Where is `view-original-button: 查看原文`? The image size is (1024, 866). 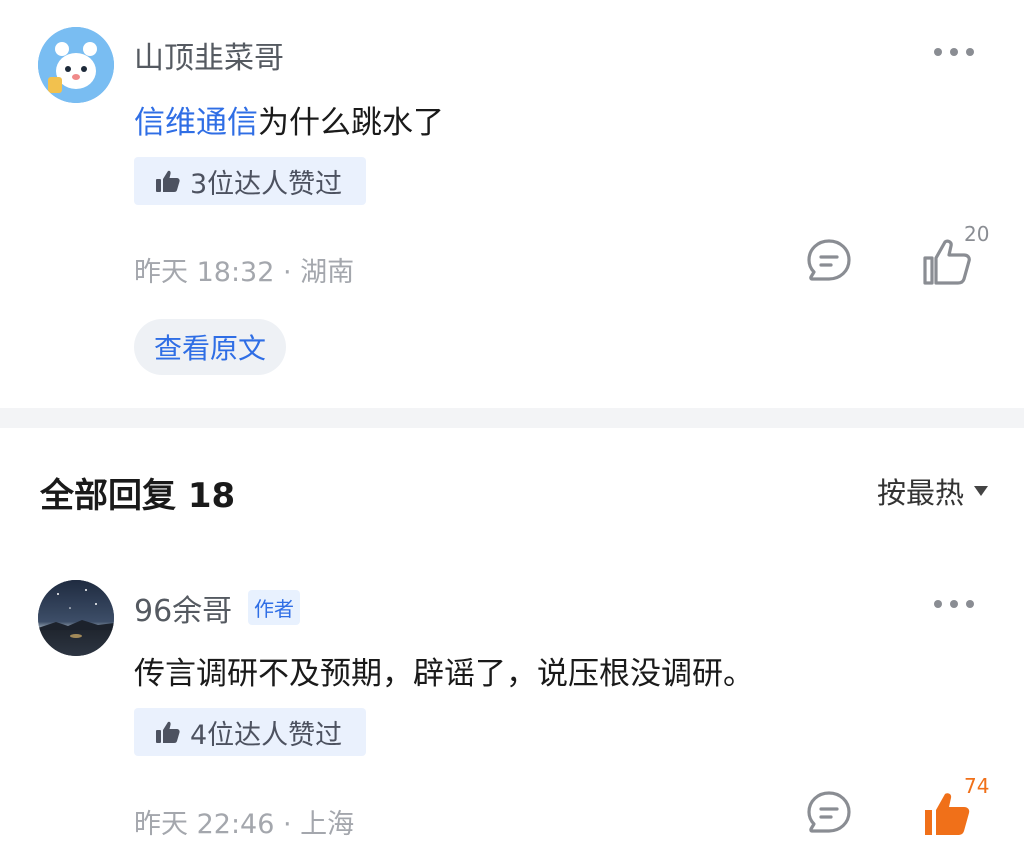
view-original-button: 查看原文 is located at coordinates (210, 347).